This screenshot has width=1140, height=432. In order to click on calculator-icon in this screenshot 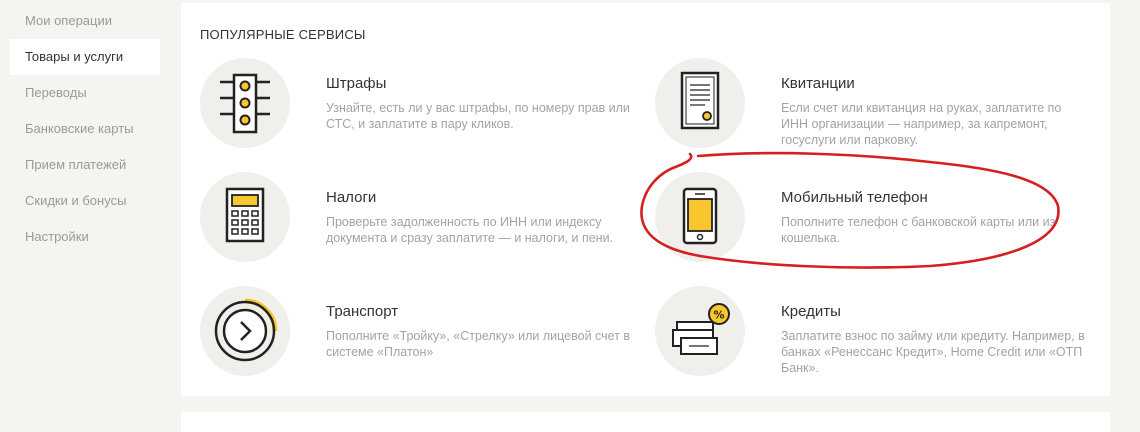, I will do `click(245, 217)`.